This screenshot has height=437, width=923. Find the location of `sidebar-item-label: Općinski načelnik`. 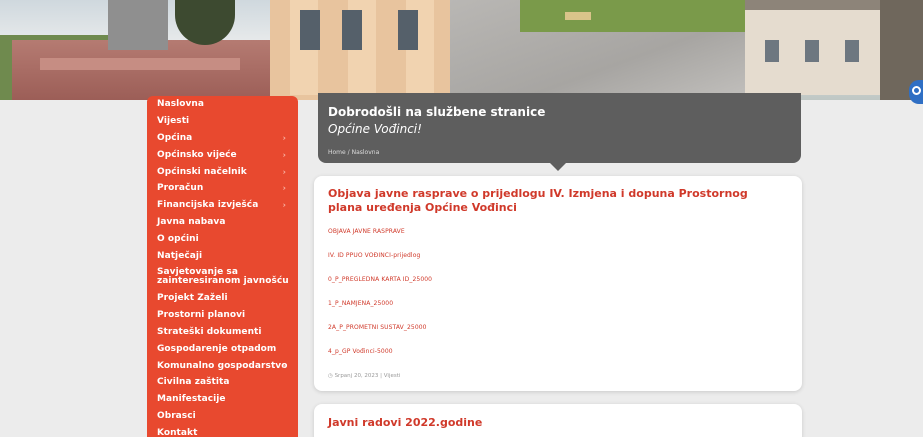

sidebar-item-label: Općinski načelnik is located at coordinates (202, 171).